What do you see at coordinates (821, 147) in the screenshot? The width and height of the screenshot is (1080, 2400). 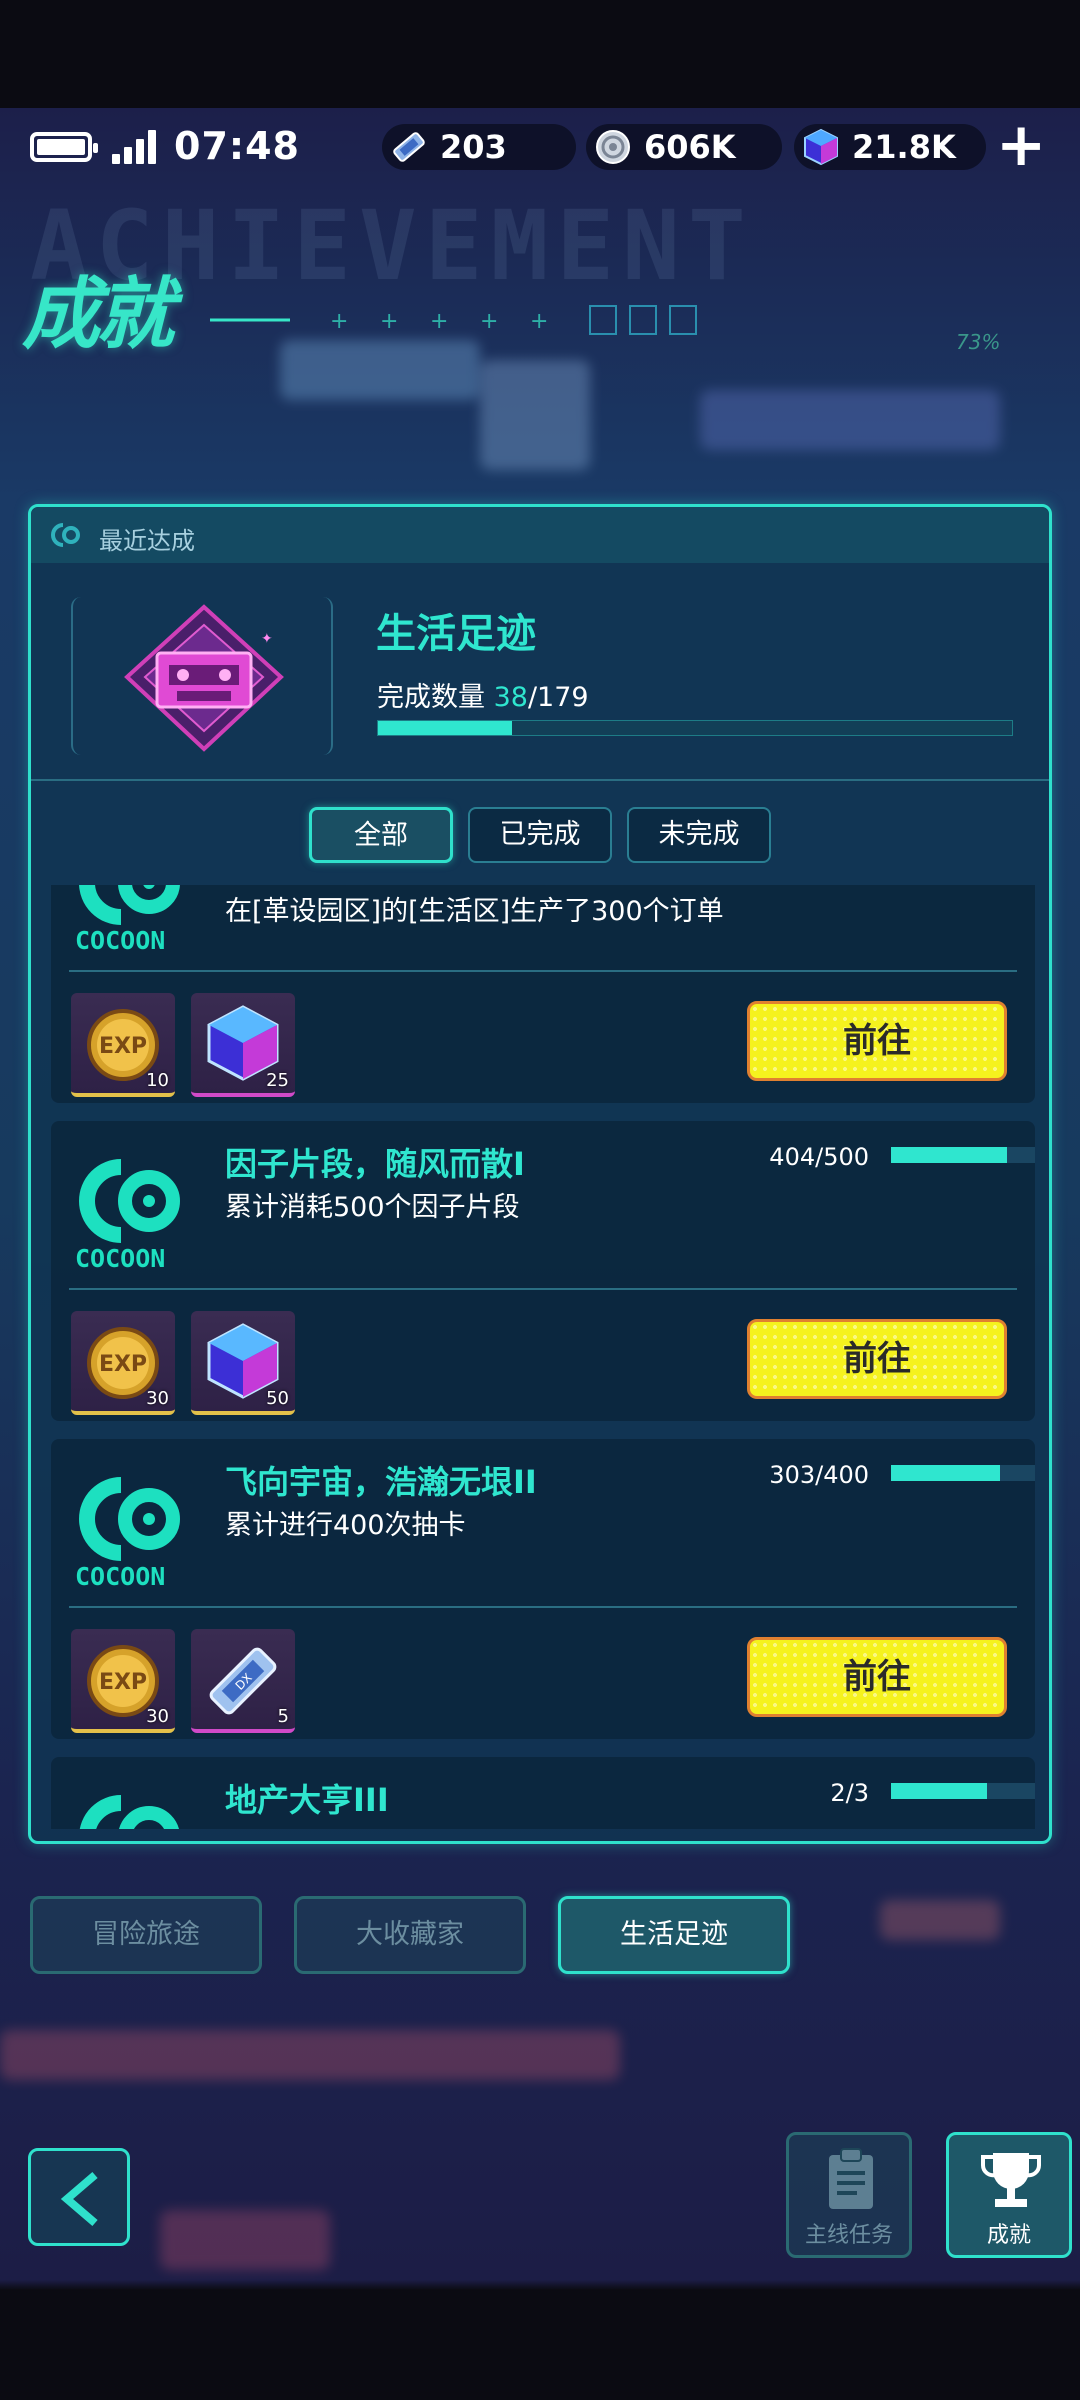 I see `gem-cube-icon` at bounding box center [821, 147].